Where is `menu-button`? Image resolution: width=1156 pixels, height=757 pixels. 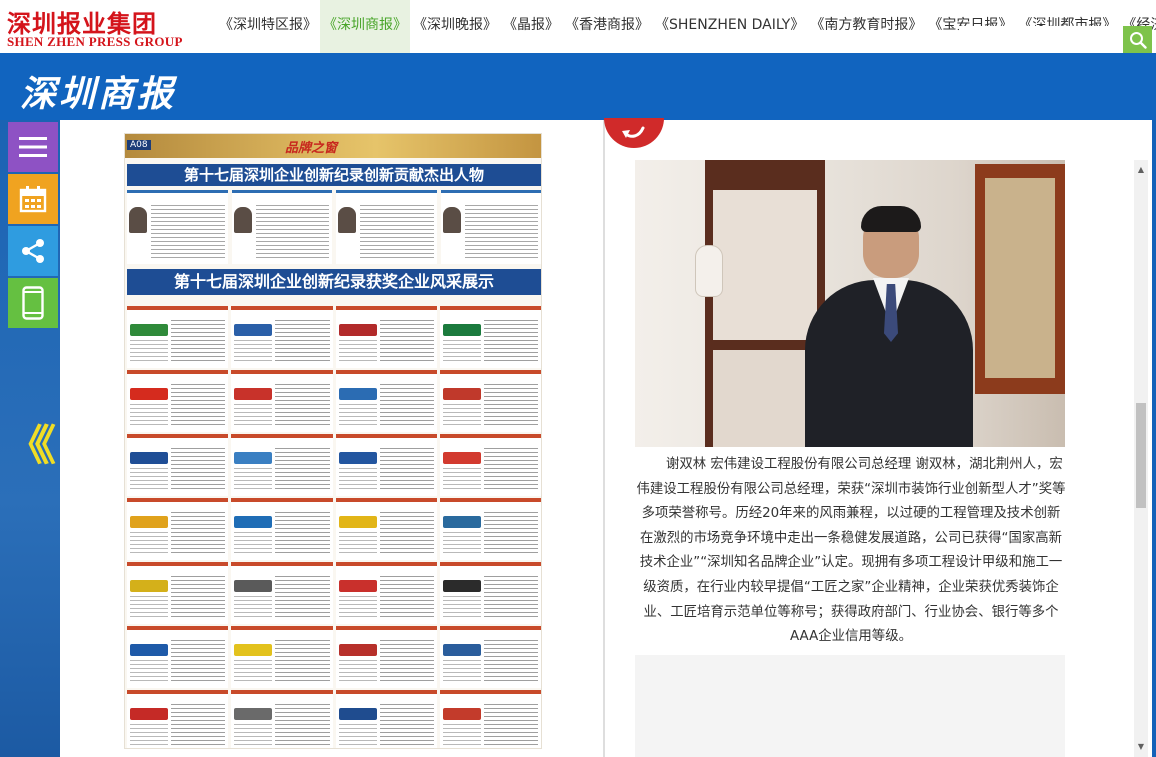 menu-button is located at coordinates (33, 147).